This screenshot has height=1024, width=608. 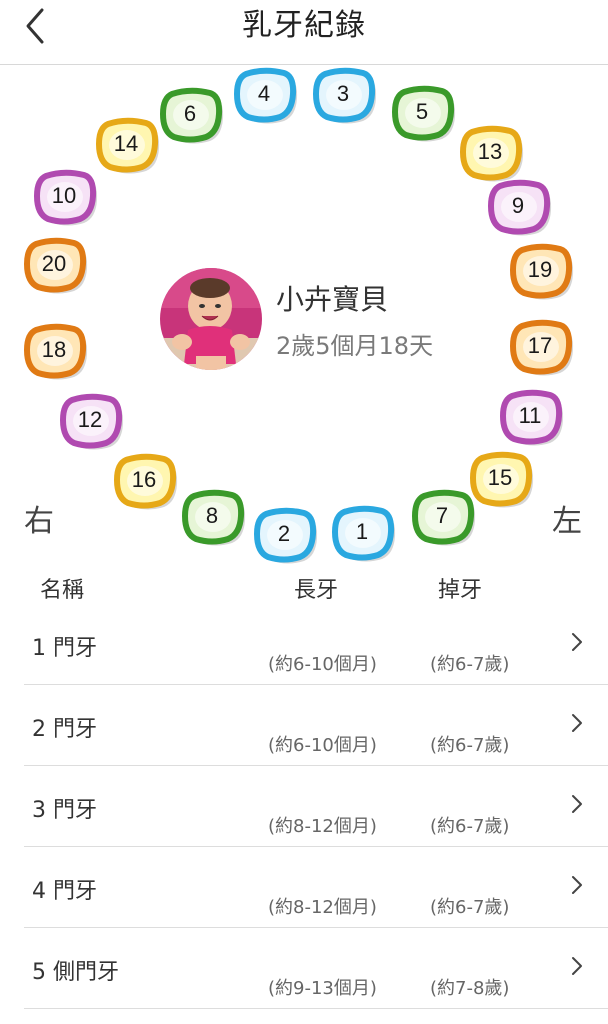 What do you see at coordinates (343, 93) in the screenshot?
I see `tooth-number: 3` at bounding box center [343, 93].